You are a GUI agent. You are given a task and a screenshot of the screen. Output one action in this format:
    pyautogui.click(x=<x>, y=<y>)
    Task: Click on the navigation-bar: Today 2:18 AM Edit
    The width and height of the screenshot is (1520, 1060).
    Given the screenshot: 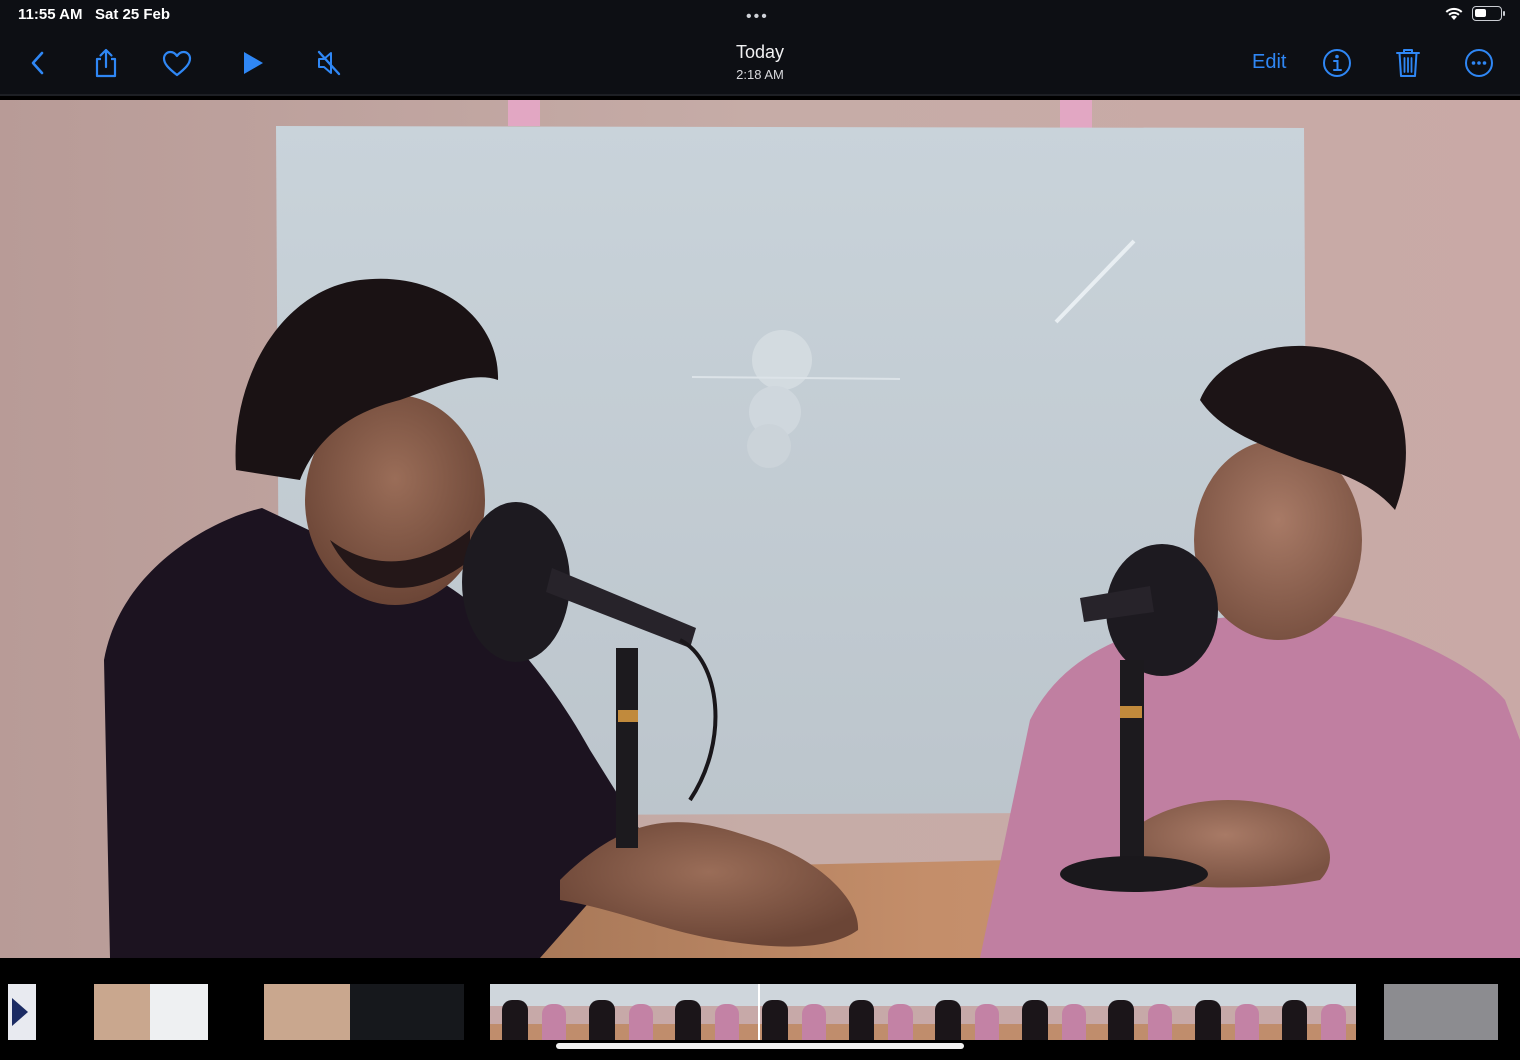 What is the action you would take?
    pyautogui.click(x=760, y=63)
    